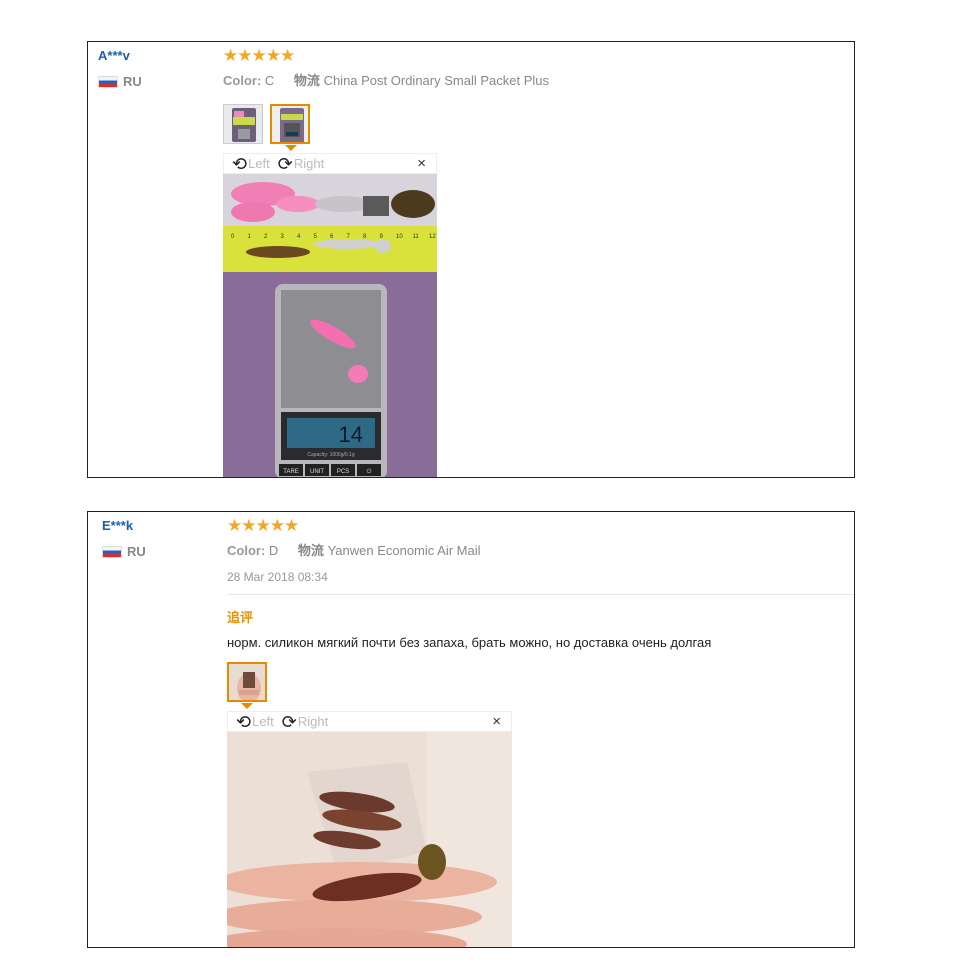 The image size is (960, 963). Describe the element at coordinates (540, 594) in the screenshot. I see `divider` at that location.